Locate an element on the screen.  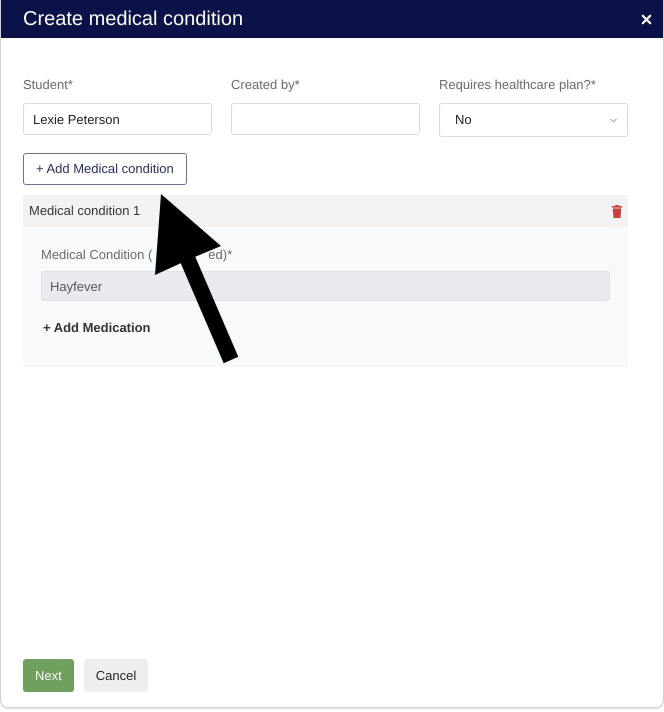
select-field: No is located at coordinates (533, 120).